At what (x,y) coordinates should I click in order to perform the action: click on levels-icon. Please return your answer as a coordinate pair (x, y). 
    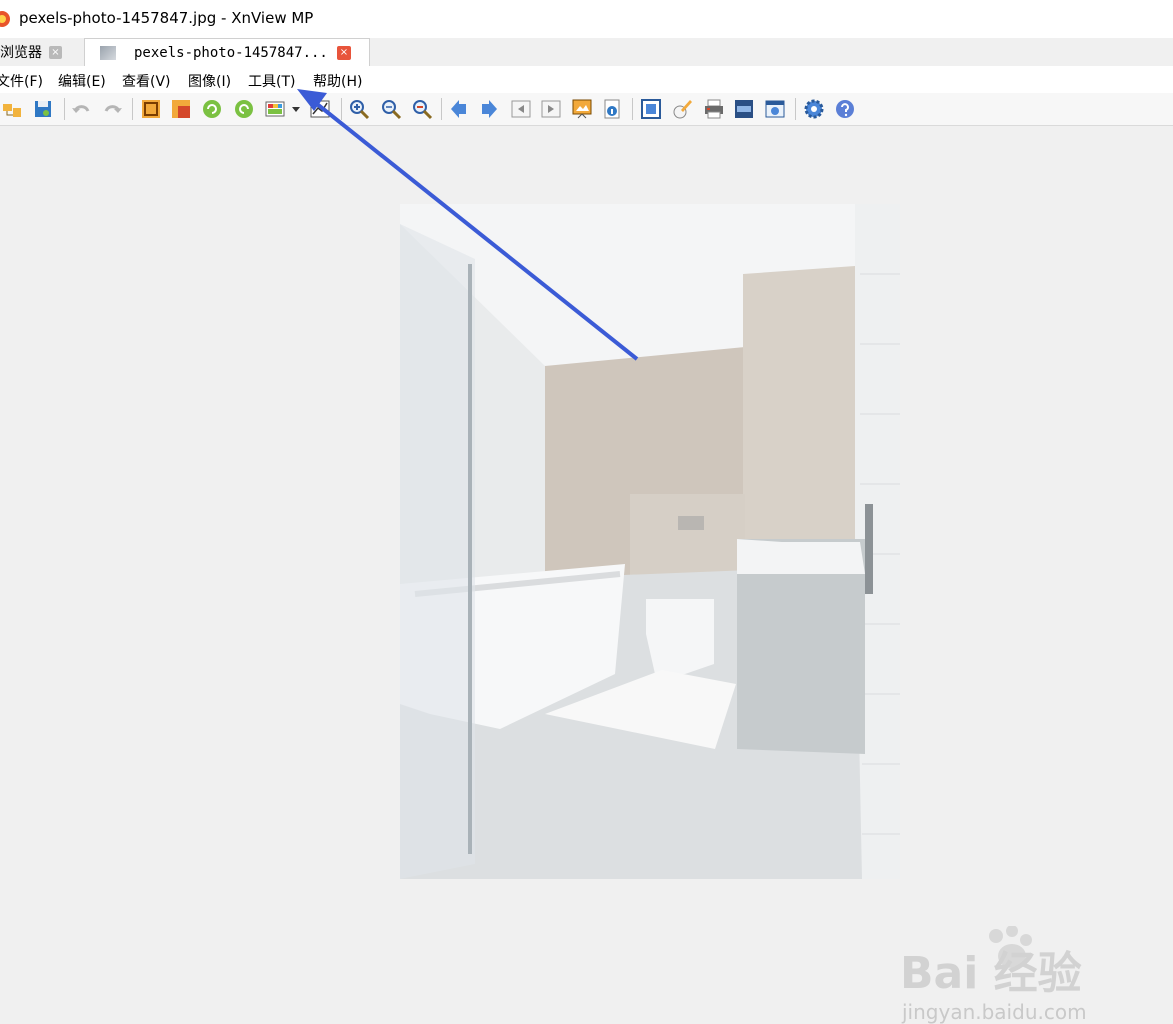
    Looking at the image, I should click on (320, 109).